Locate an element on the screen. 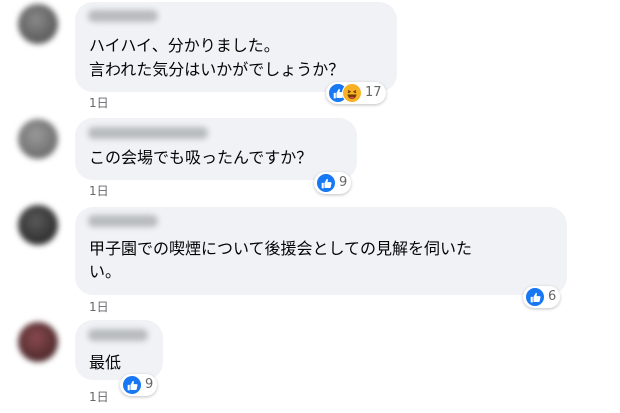 The image size is (620, 413). reaction-summary: 6 is located at coordinates (542, 297).